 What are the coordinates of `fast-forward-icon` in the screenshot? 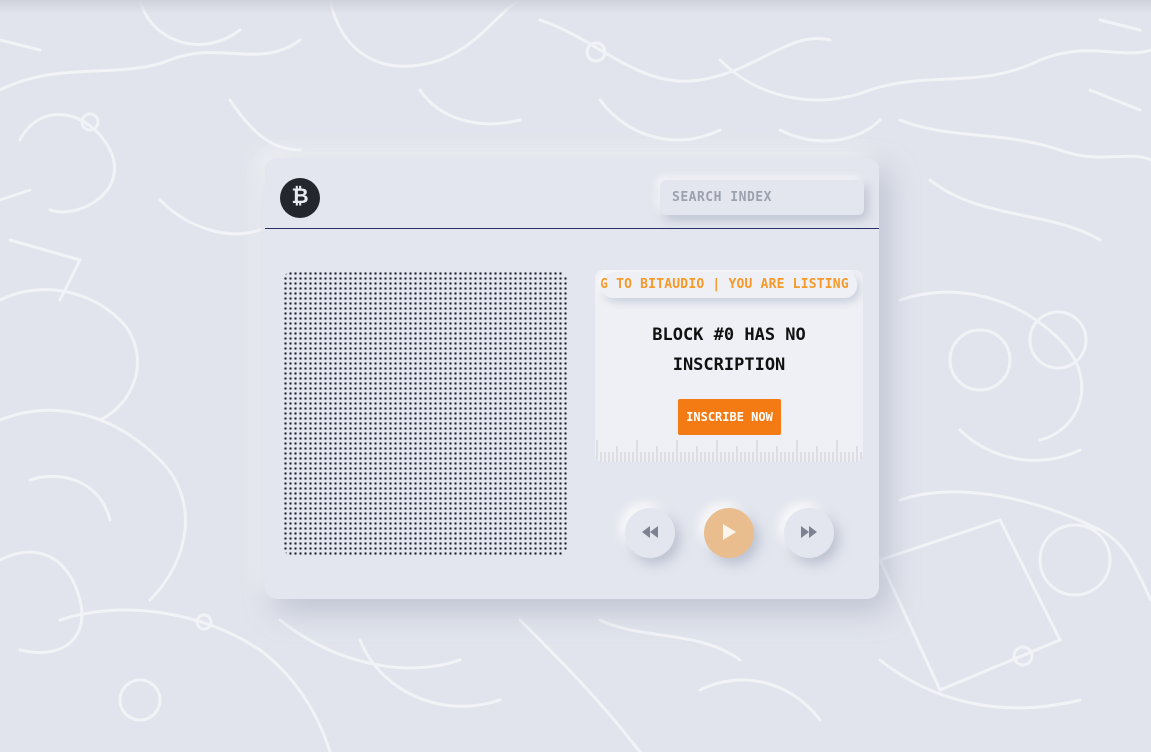 It's located at (809, 533).